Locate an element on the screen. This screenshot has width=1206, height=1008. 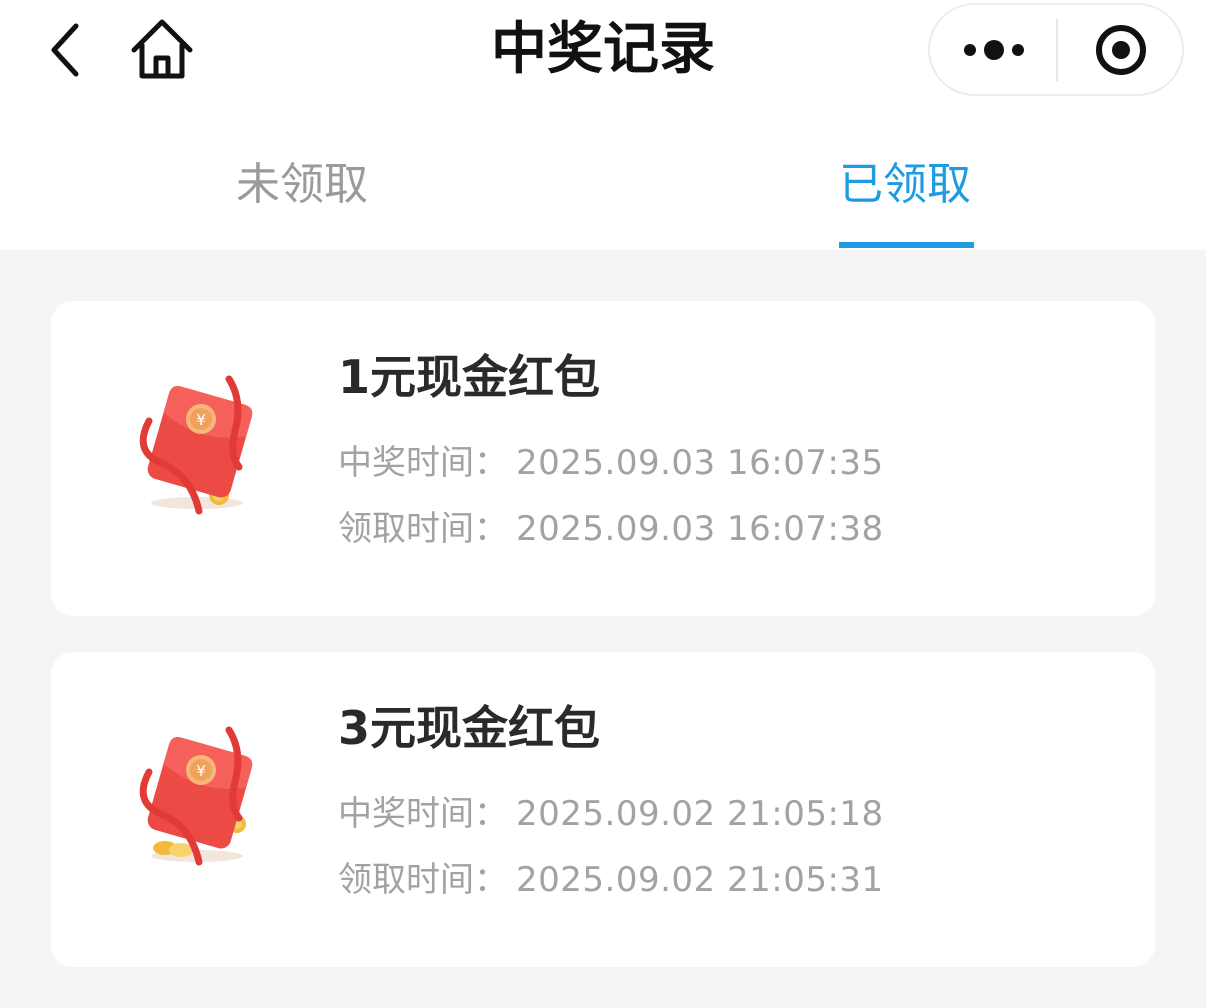
close-button is located at coordinates (1121, 50).